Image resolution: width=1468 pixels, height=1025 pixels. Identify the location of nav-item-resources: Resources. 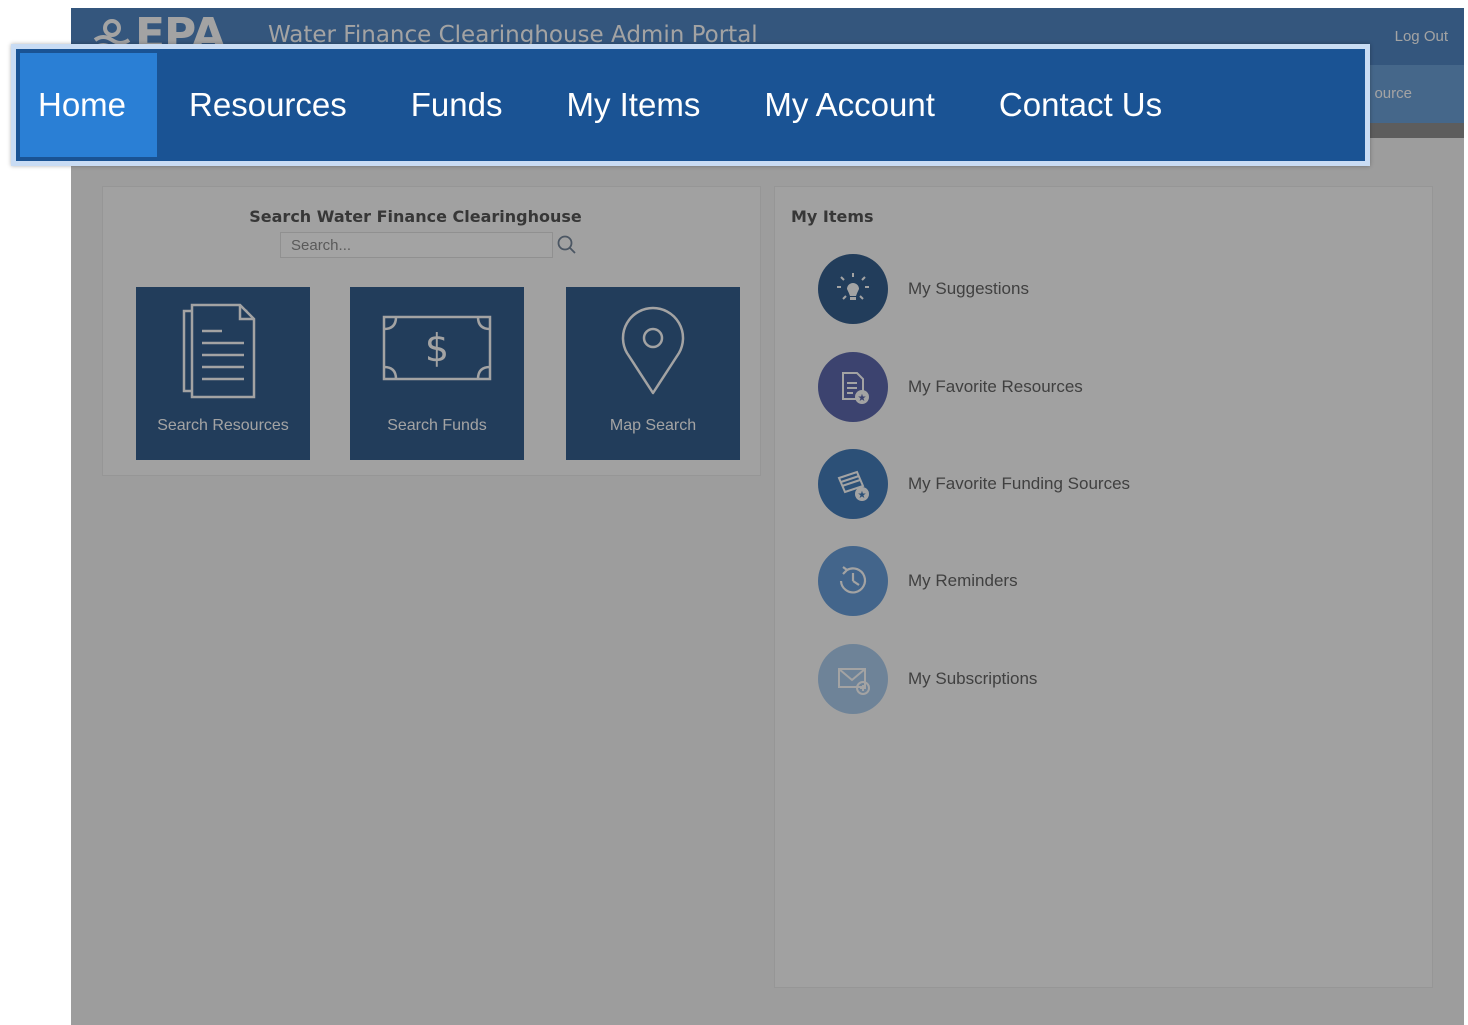
(268, 105).